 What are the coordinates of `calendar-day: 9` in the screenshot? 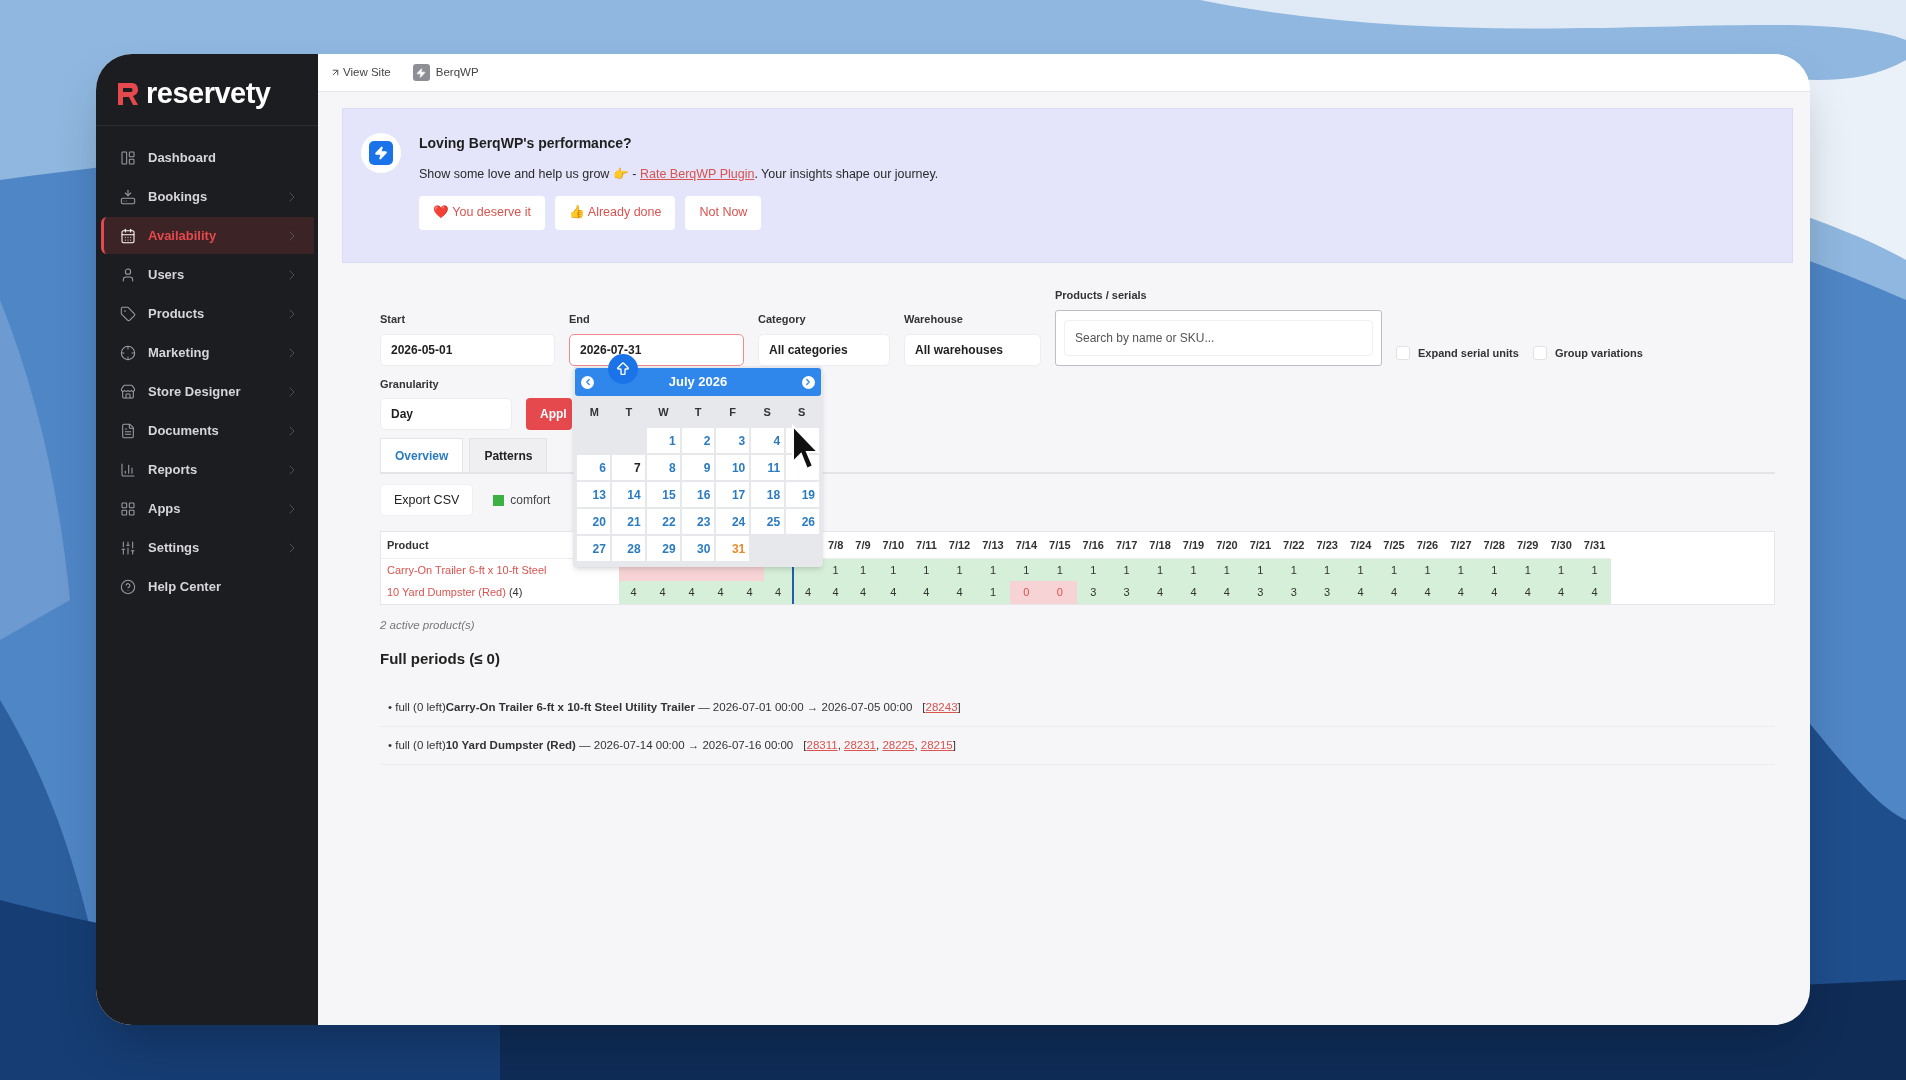 It's located at (698, 467).